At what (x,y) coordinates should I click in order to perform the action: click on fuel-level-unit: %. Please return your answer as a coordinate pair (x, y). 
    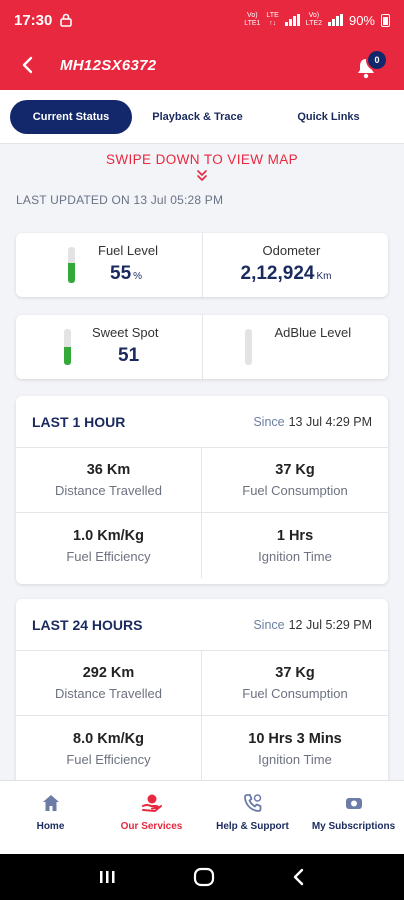
    Looking at the image, I should click on (138, 276).